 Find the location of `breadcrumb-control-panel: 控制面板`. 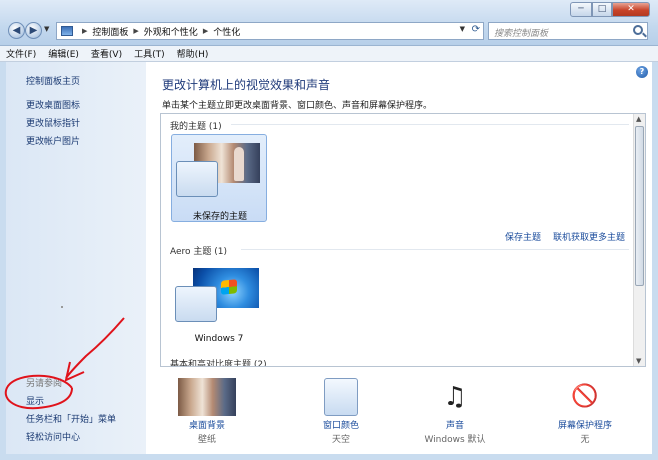

breadcrumb-control-panel: 控制面板 is located at coordinates (110, 31).